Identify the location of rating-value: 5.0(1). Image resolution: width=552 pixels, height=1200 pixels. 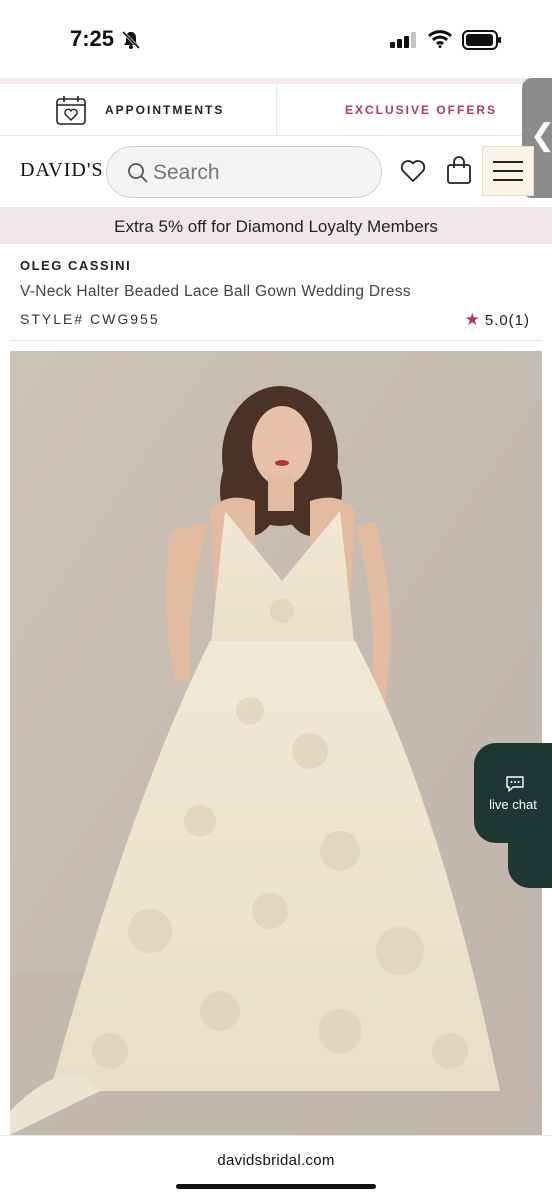
(507, 320).